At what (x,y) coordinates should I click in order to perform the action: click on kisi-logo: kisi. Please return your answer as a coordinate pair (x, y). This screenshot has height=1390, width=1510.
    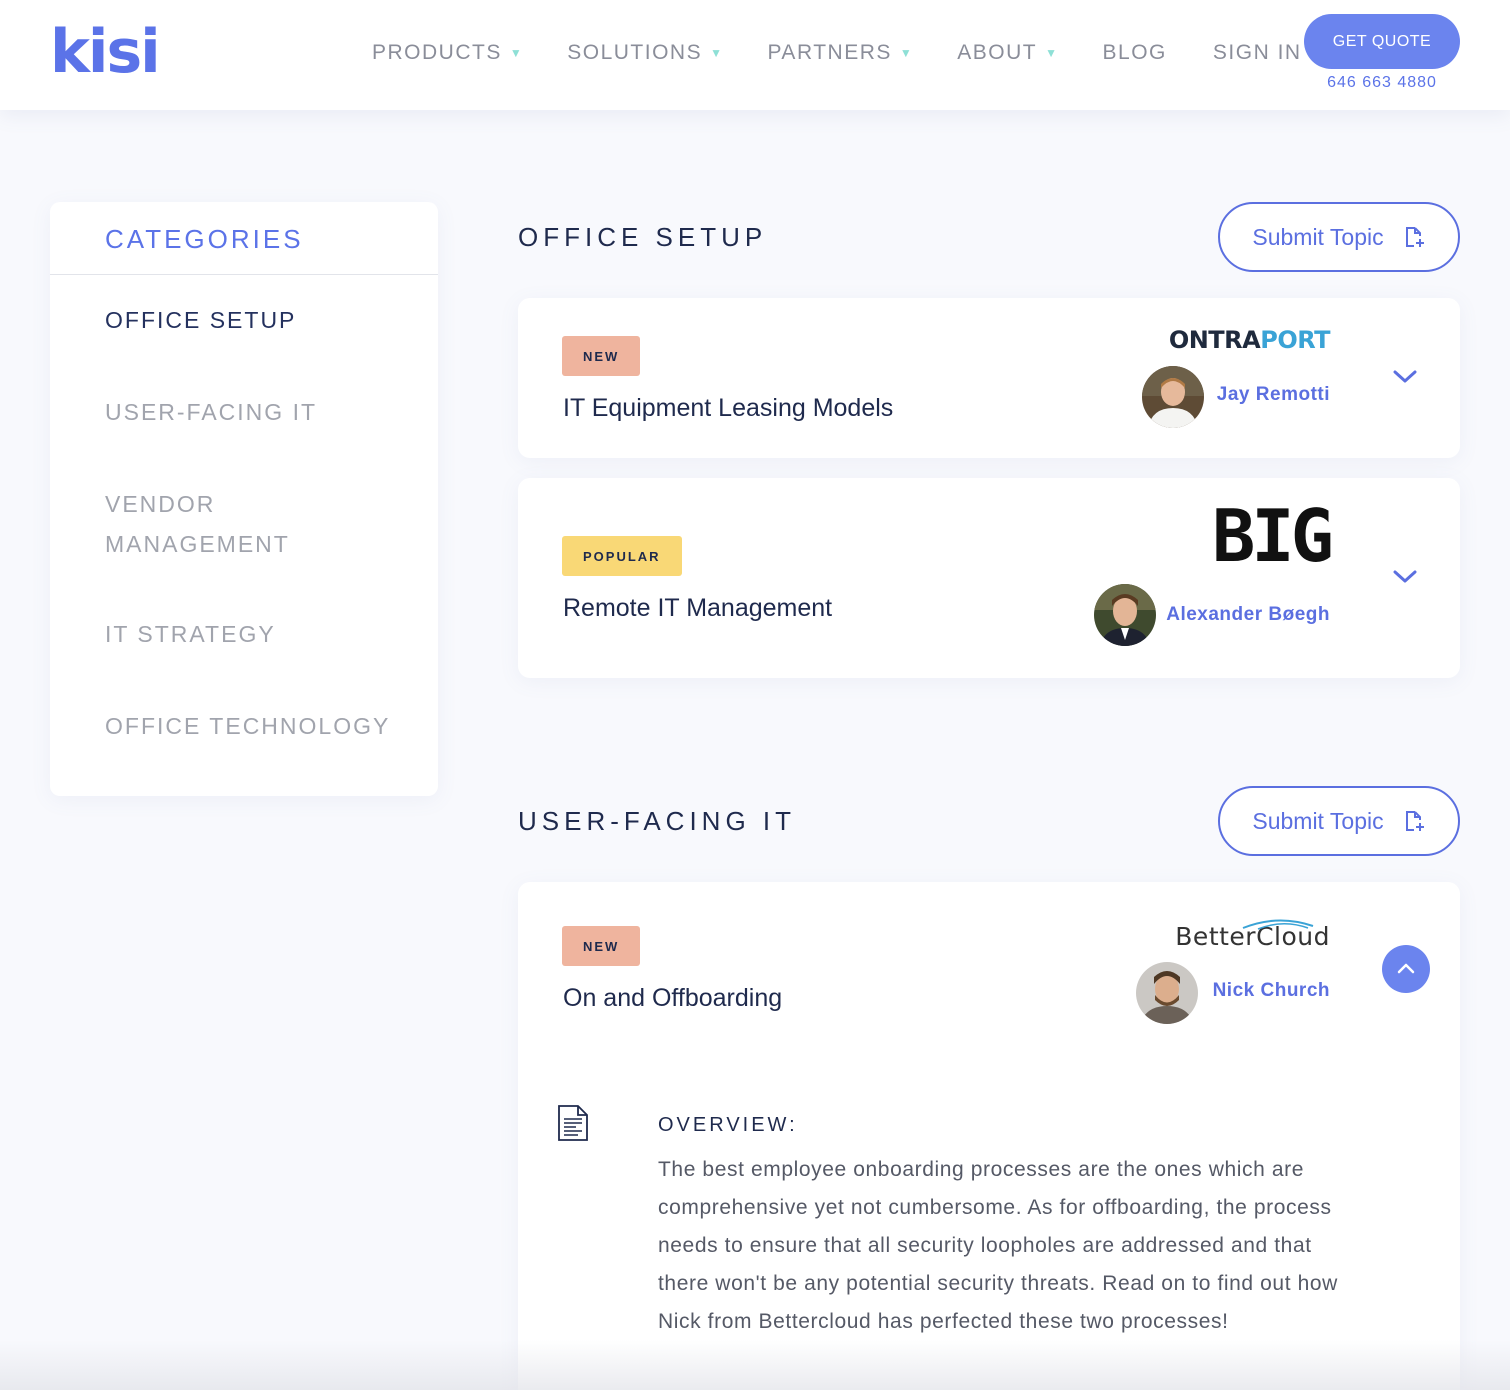
    Looking at the image, I should click on (105, 52).